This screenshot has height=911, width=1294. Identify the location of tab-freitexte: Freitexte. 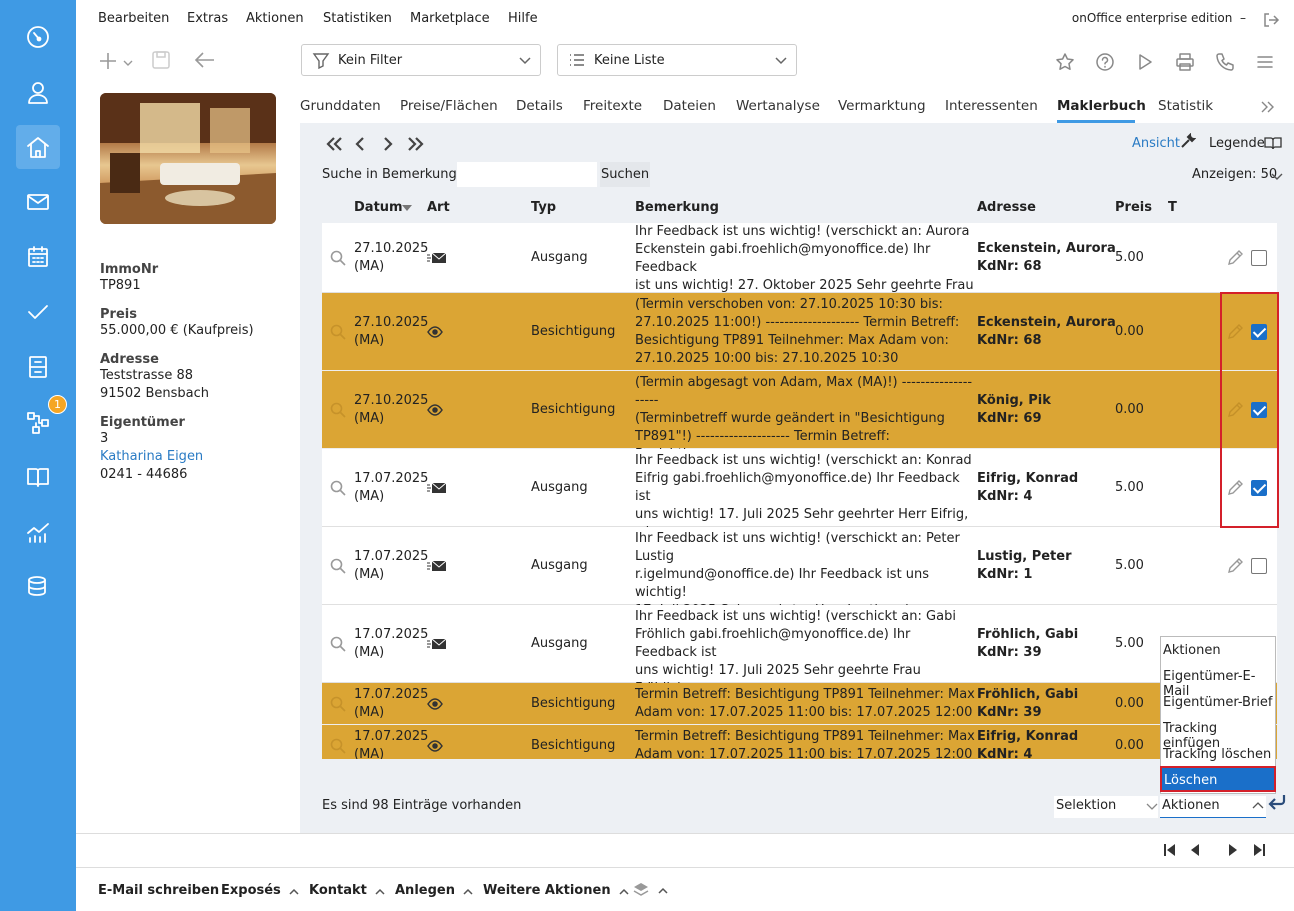
(612, 106).